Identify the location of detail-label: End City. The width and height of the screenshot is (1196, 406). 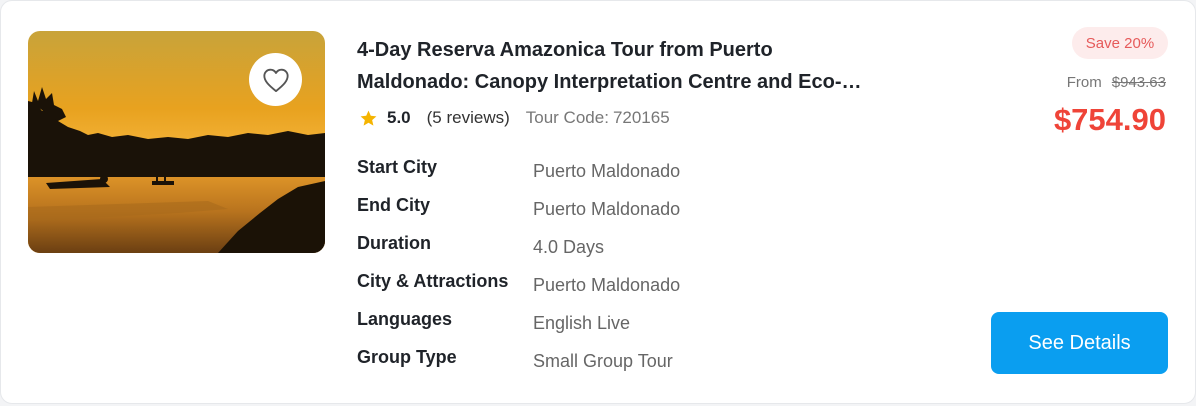
(394, 205).